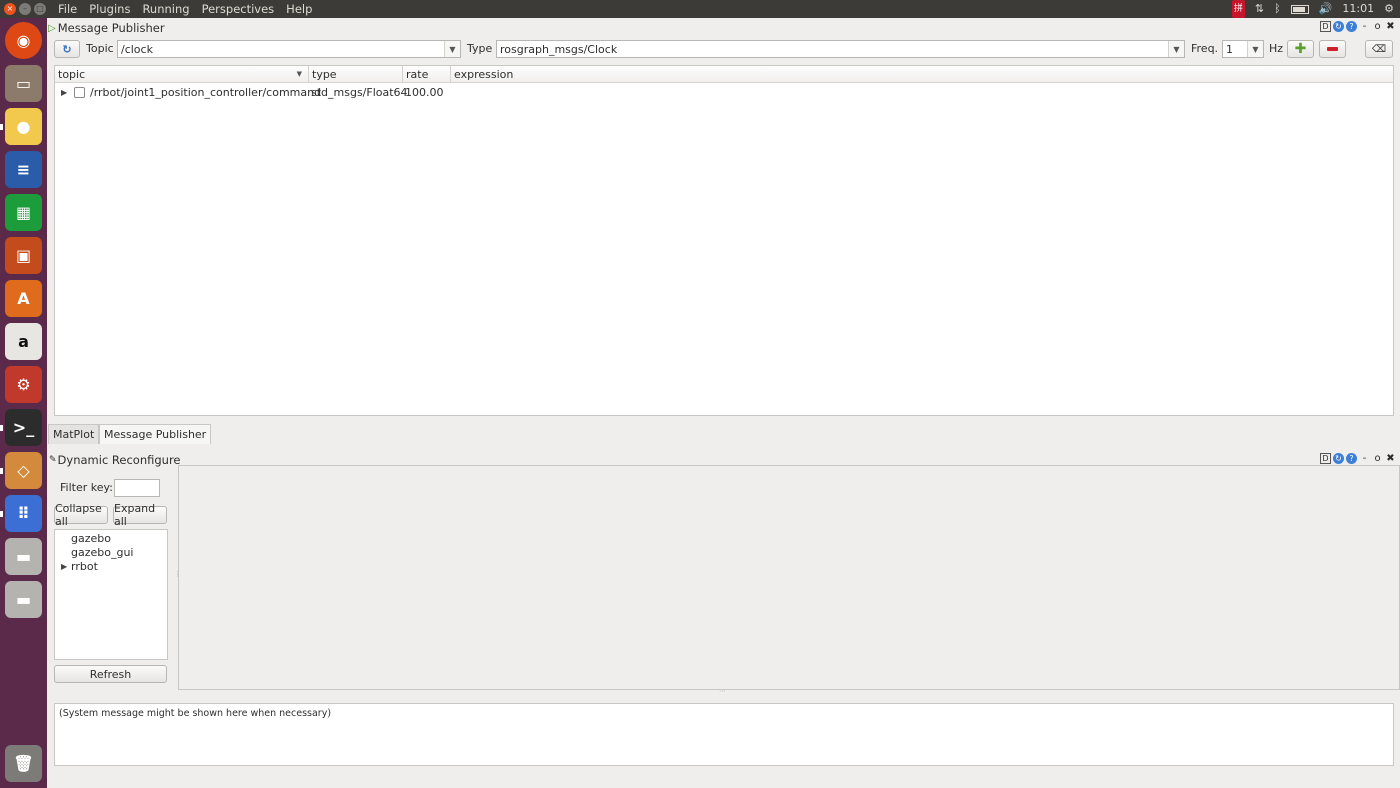 The width and height of the screenshot is (1400, 788). Describe the element at coordinates (1299, 9) in the screenshot. I see `battery-icon` at that location.